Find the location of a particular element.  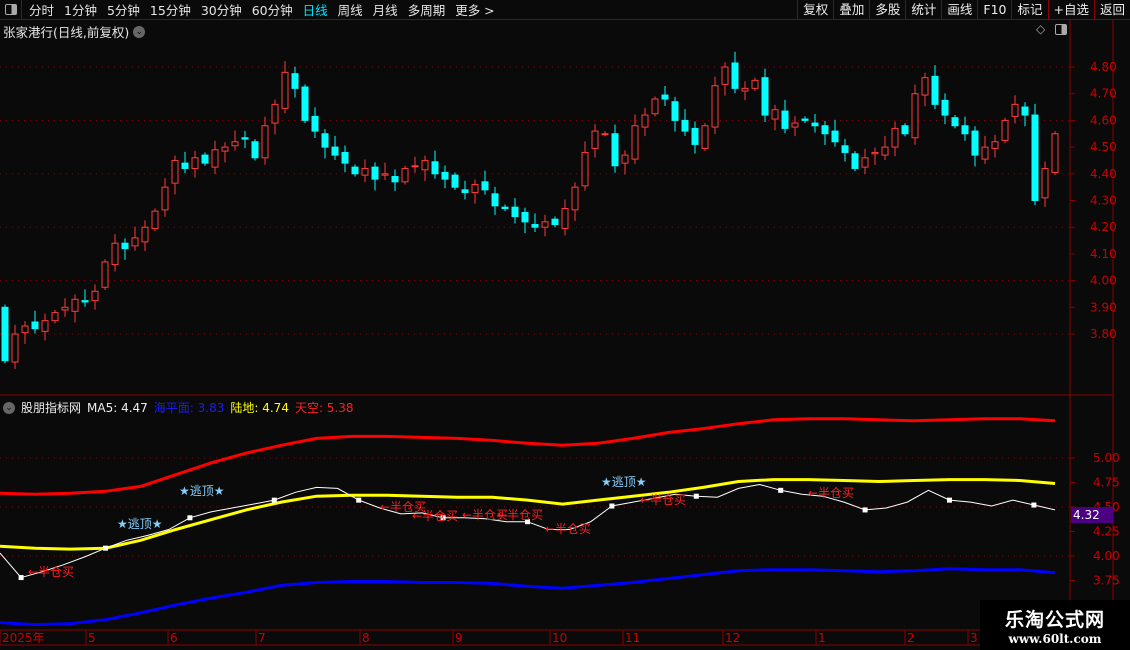

series-line-sea is located at coordinates (528, 597).